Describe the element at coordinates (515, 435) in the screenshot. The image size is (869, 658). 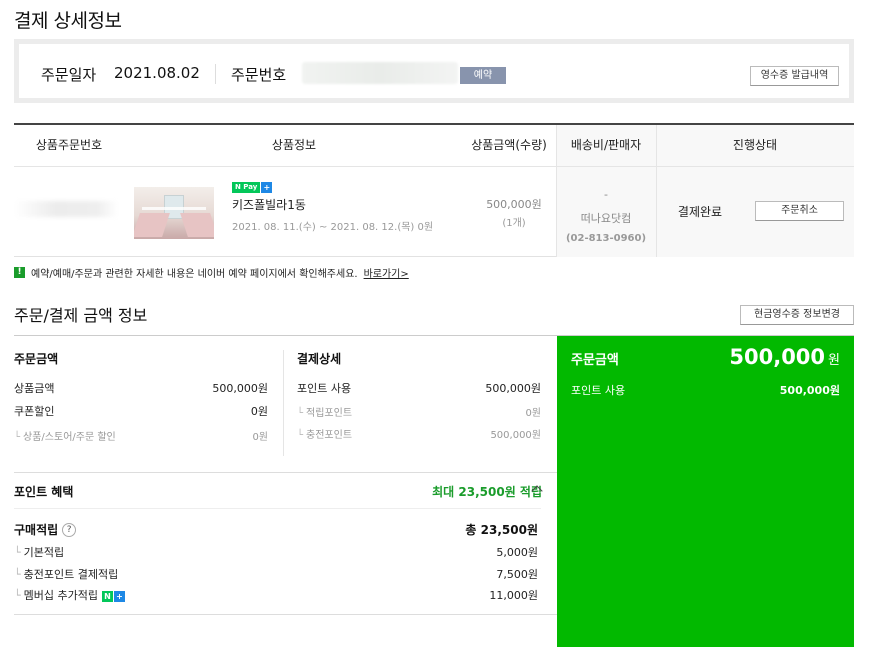
I see `charge-point-value: 500,000원` at that location.